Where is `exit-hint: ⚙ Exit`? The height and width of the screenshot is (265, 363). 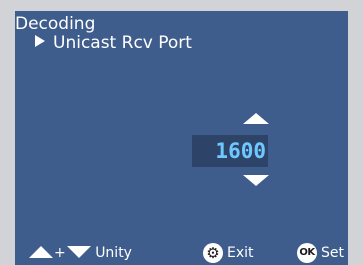 exit-hint: ⚙ Exit is located at coordinates (228, 253).